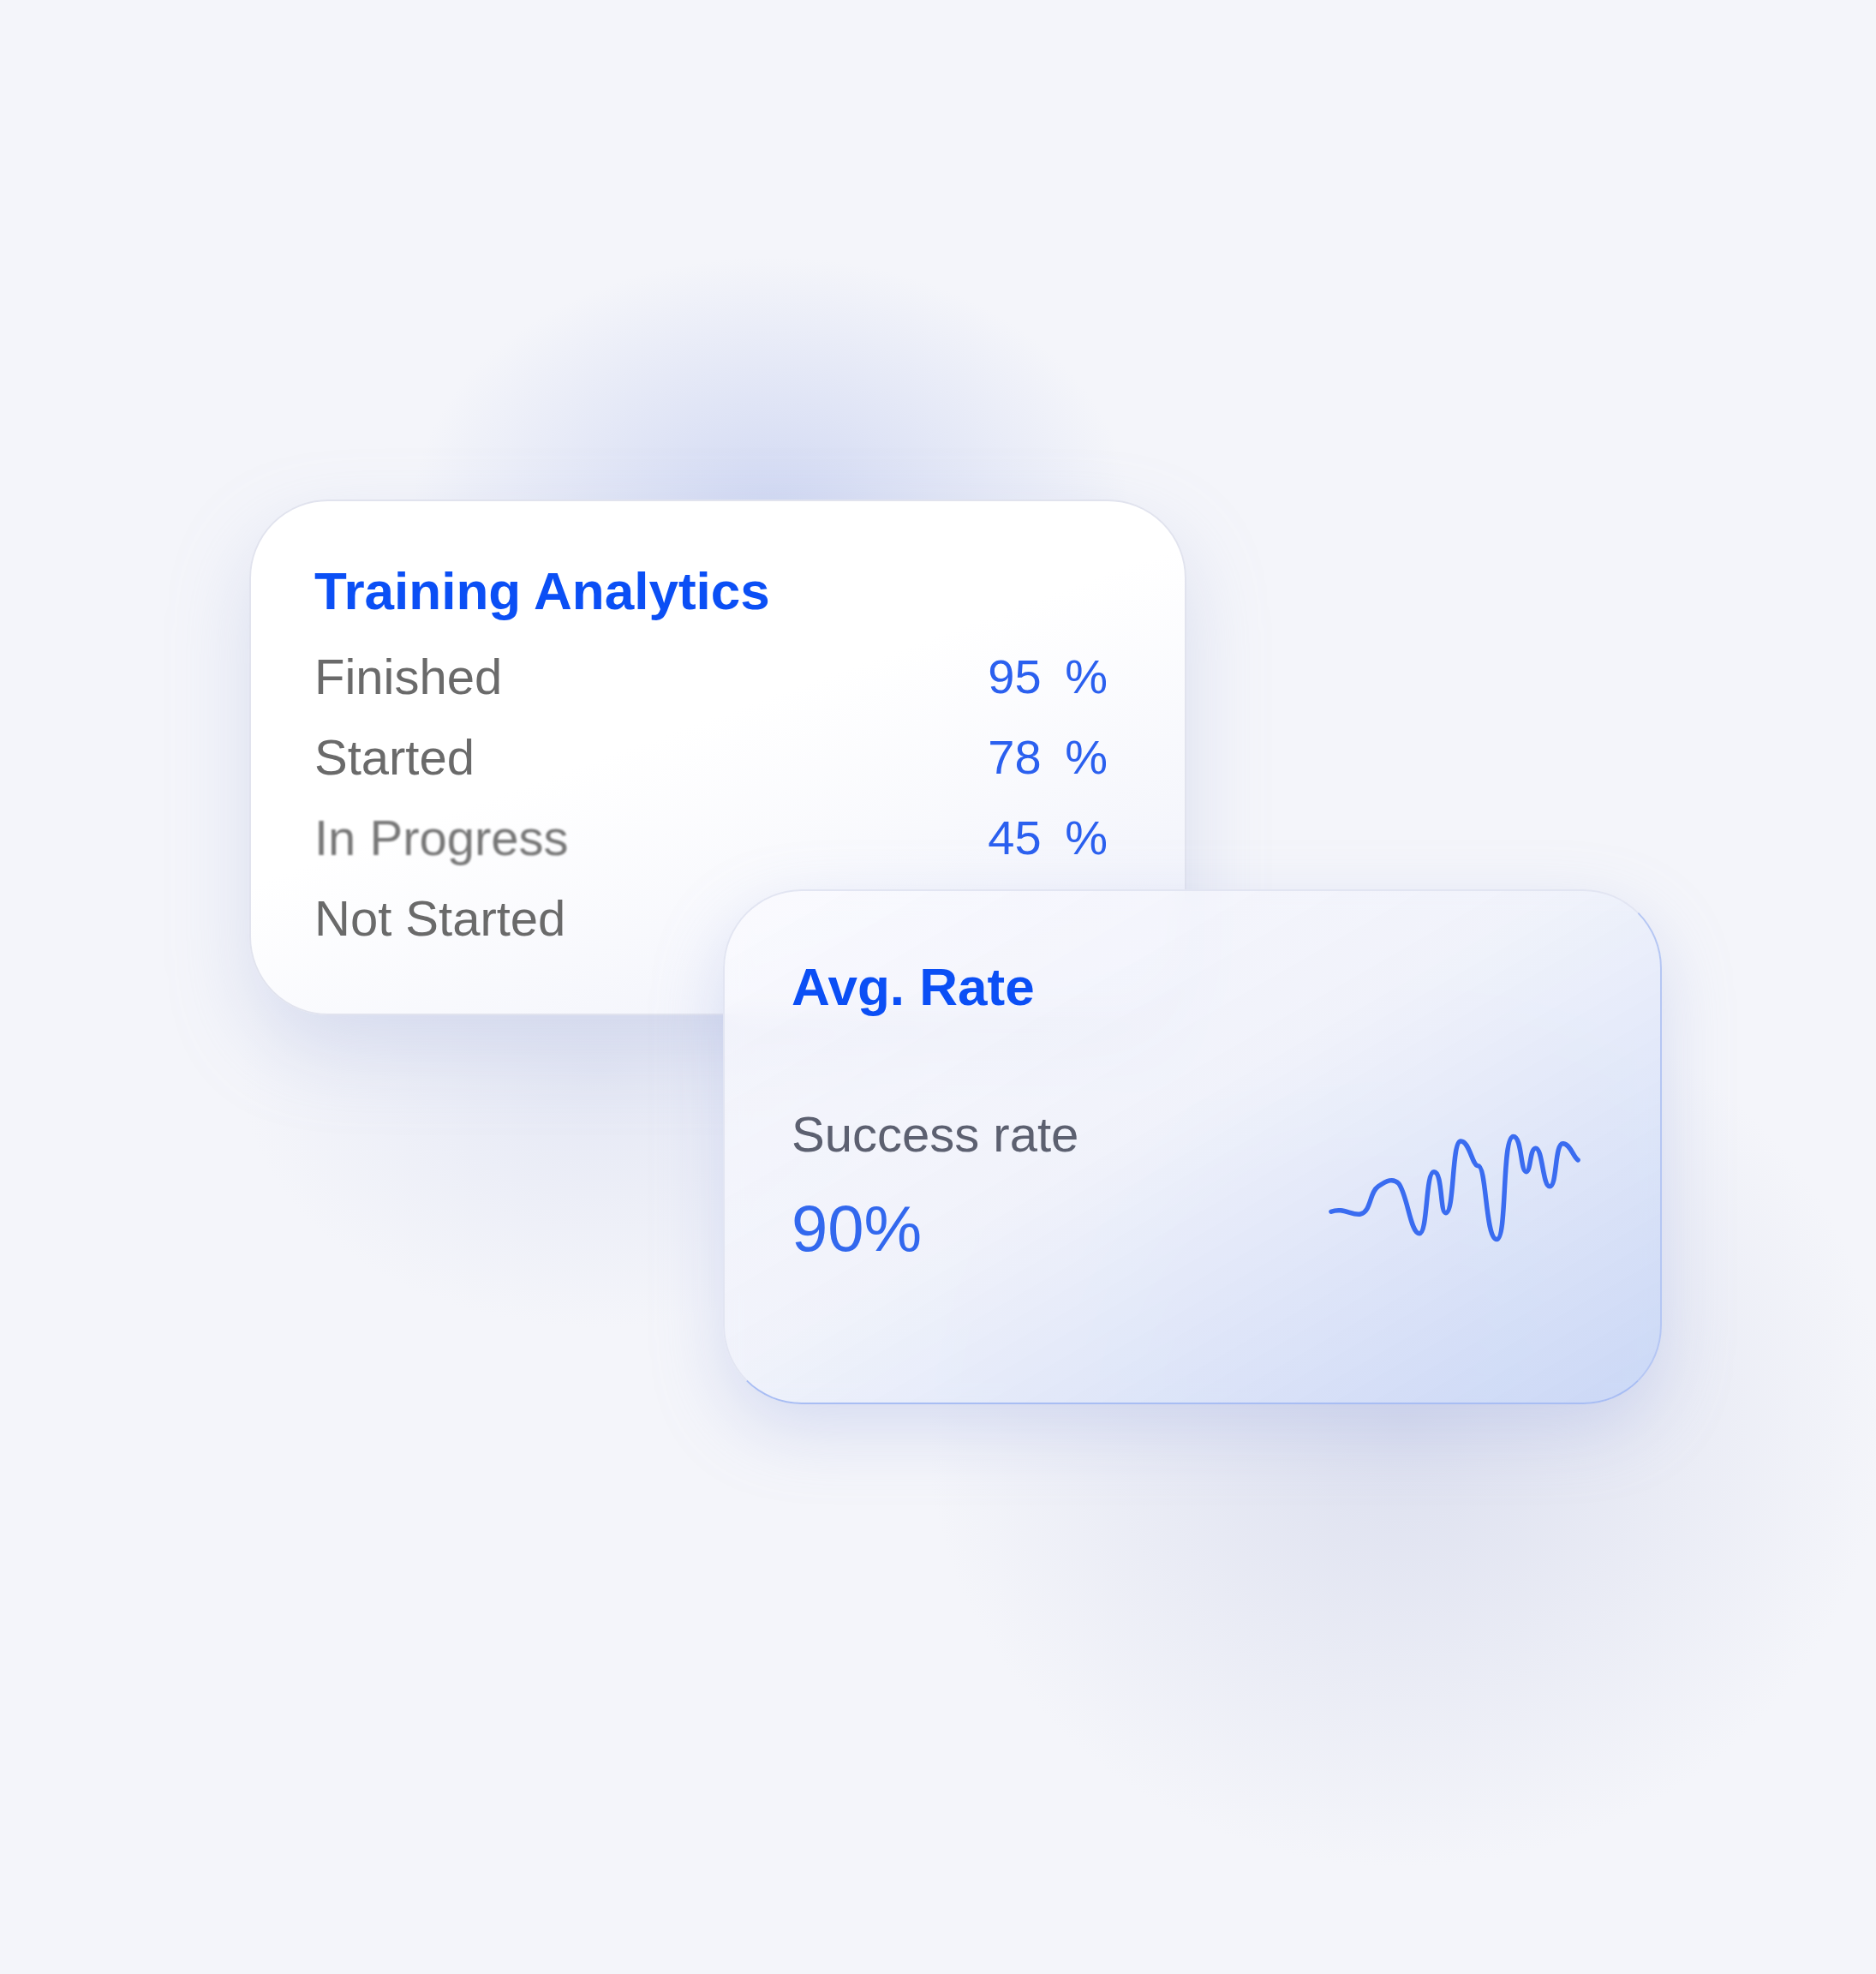 Image resolution: width=1876 pixels, height=1974 pixels. I want to click on stat-value: 45 %, so click(1048, 838).